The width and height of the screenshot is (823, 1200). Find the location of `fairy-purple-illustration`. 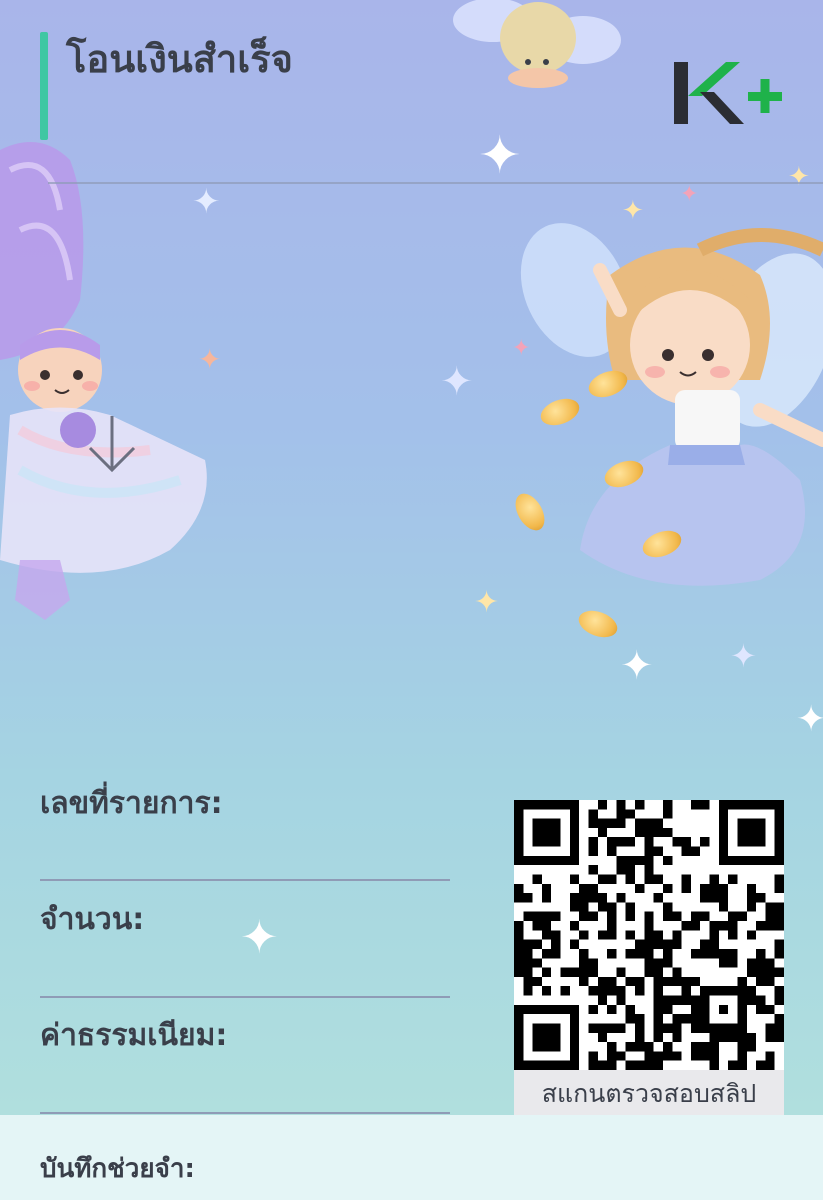

fairy-purple-illustration is located at coordinates (103, 381).